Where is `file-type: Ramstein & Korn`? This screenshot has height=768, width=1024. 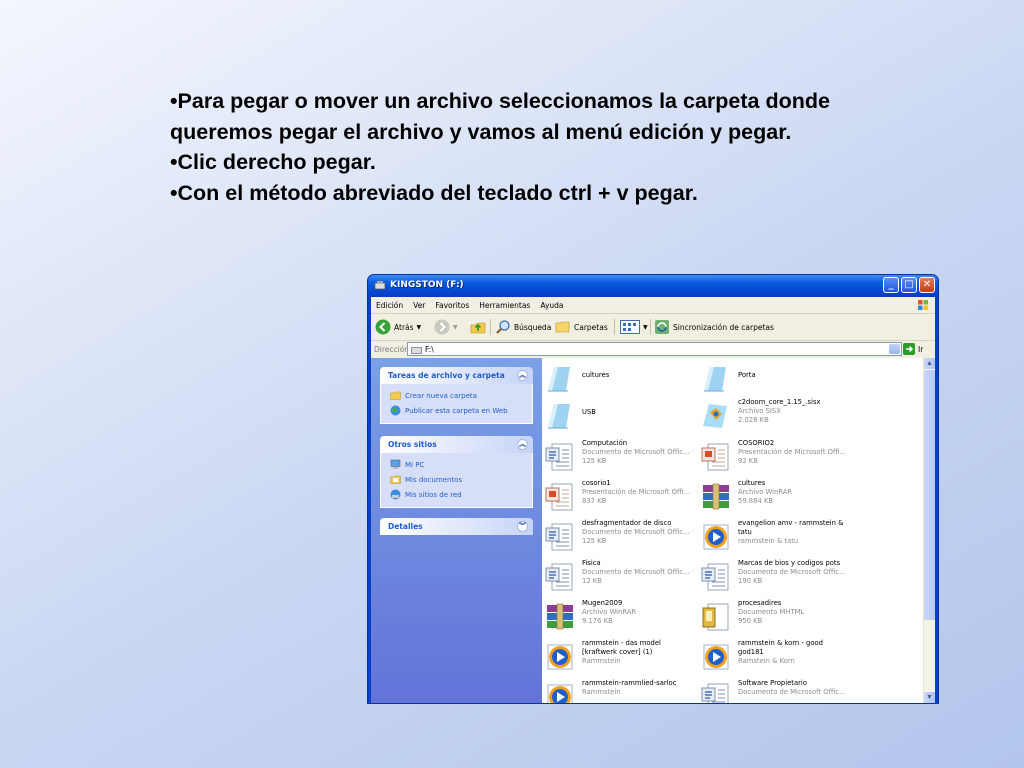 file-type: Ramstein & Korn is located at coordinates (766, 661).